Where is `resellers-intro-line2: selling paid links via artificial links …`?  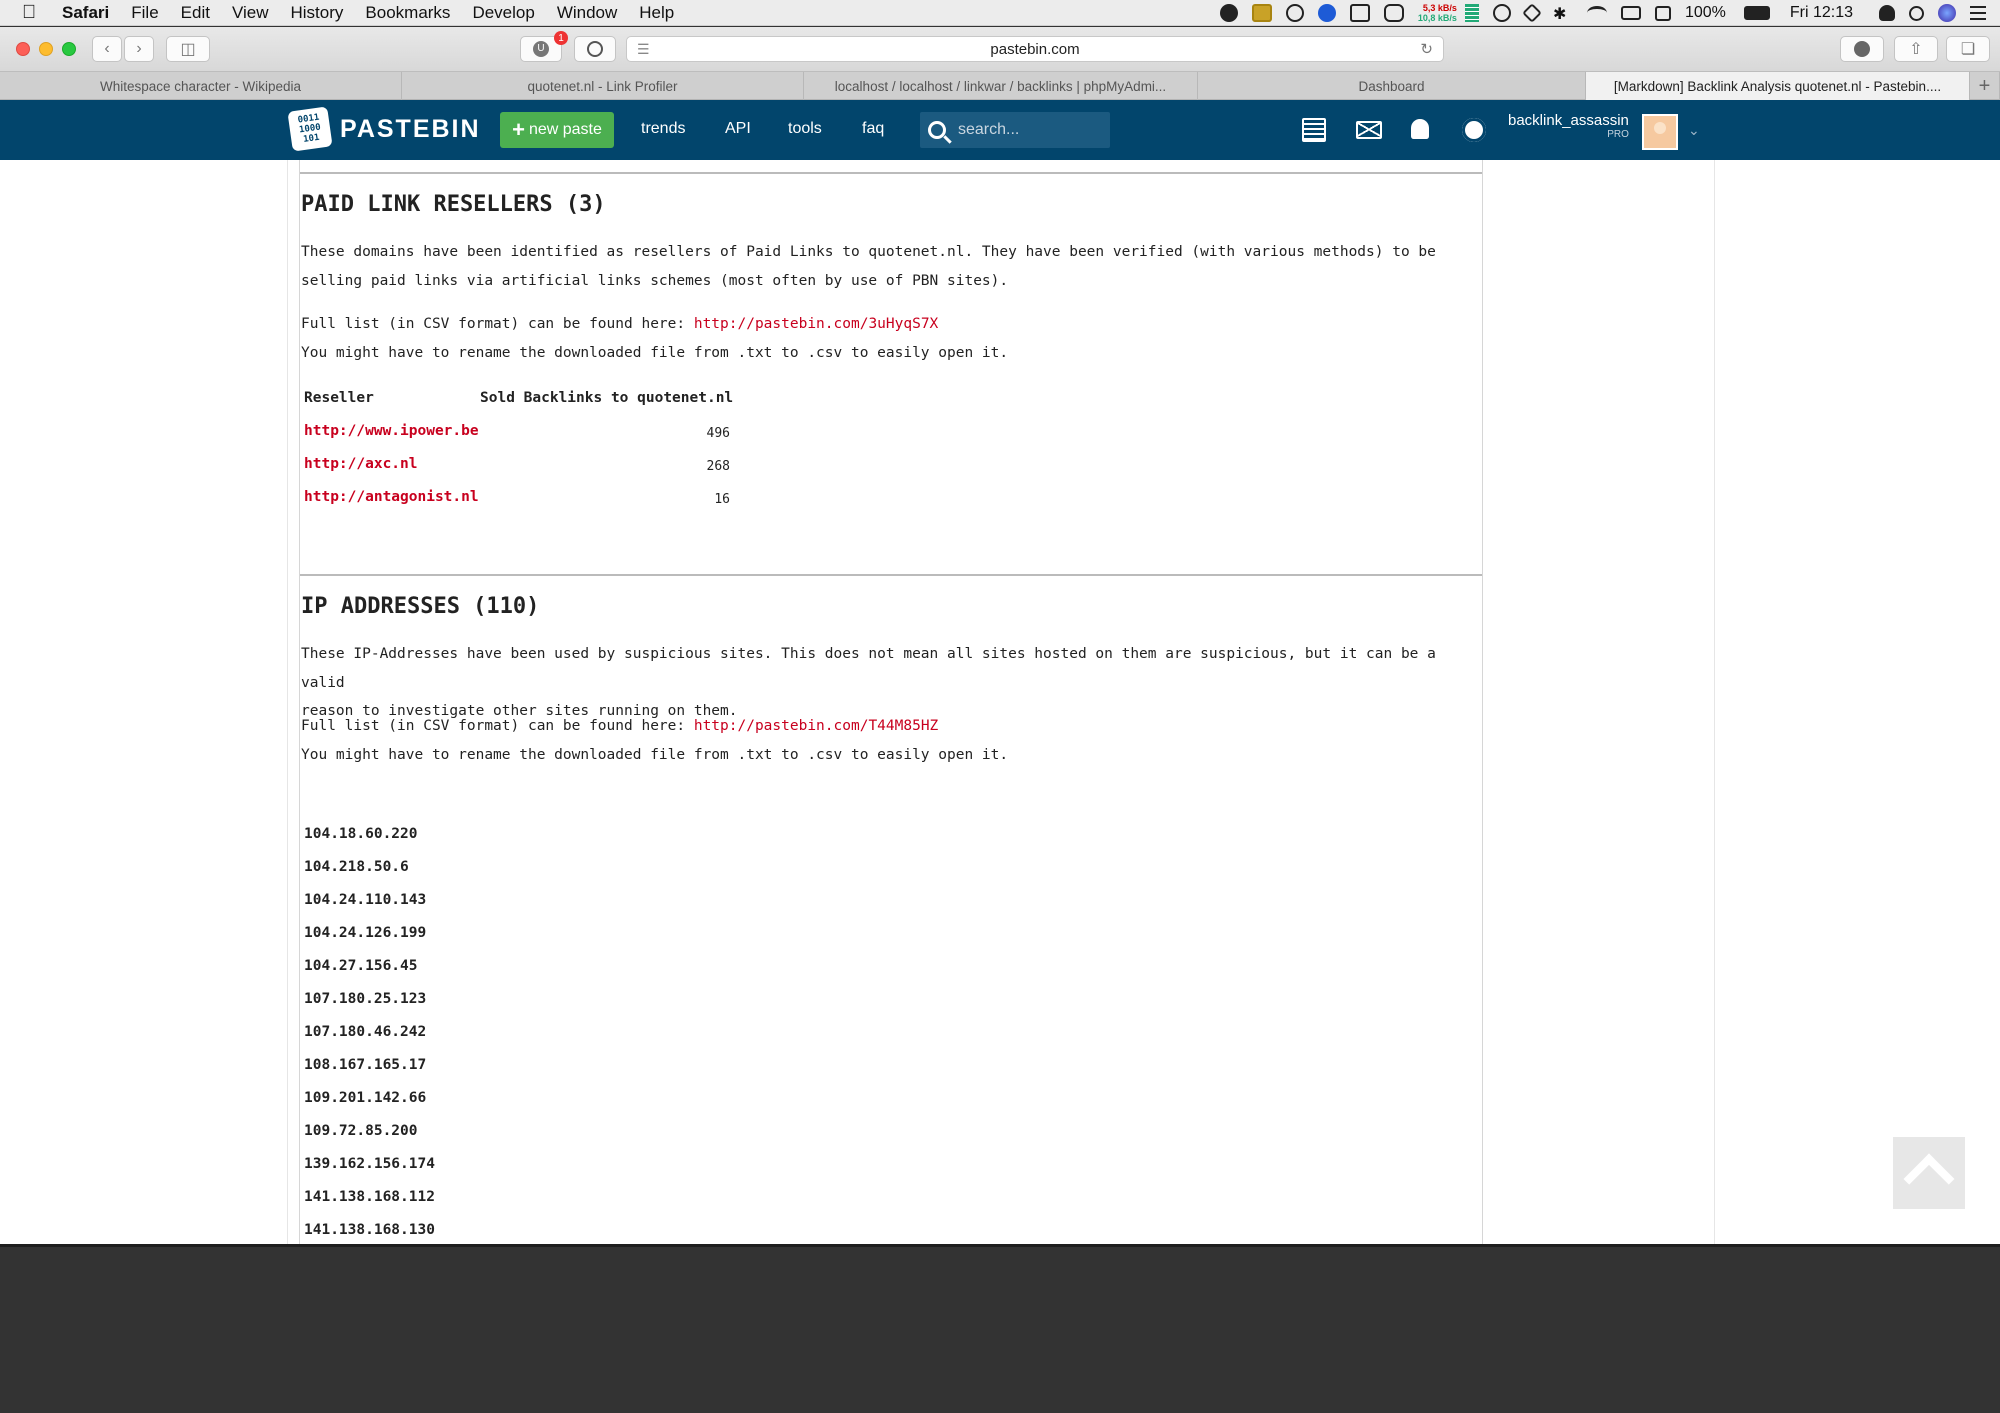
resellers-intro-line2: selling paid links via artificial links … is located at coordinates (655, 280).